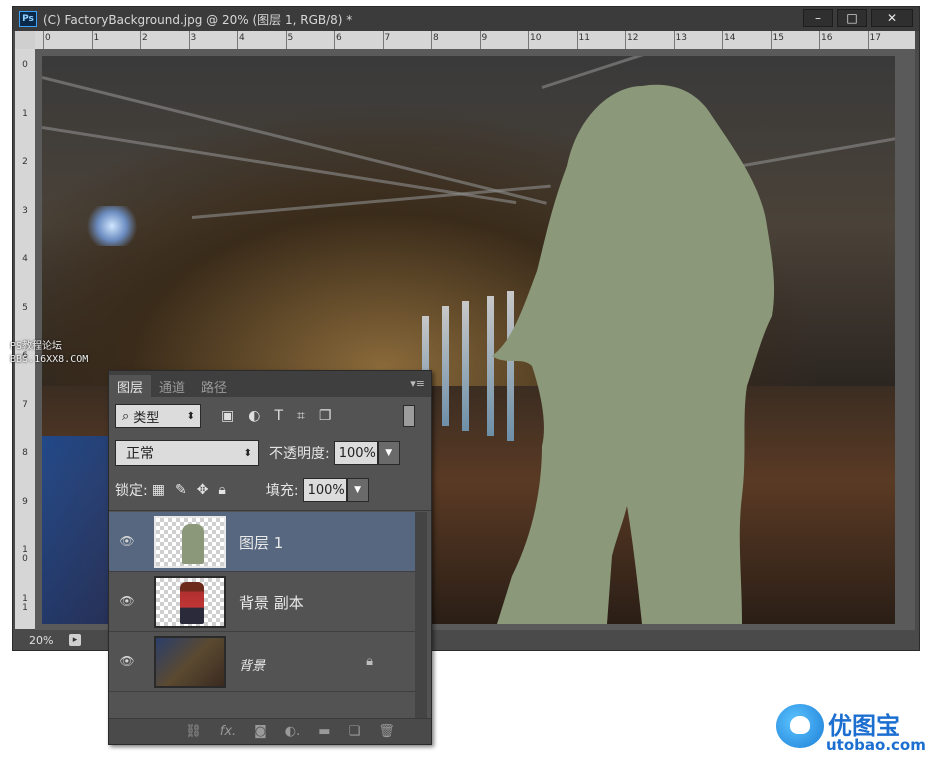 The width and height of the screenshot is (929, 759). What do you see at coordinates (818, 18) in the screenshot?
I see `minimize-button: –` at bounding box center [818, 18].